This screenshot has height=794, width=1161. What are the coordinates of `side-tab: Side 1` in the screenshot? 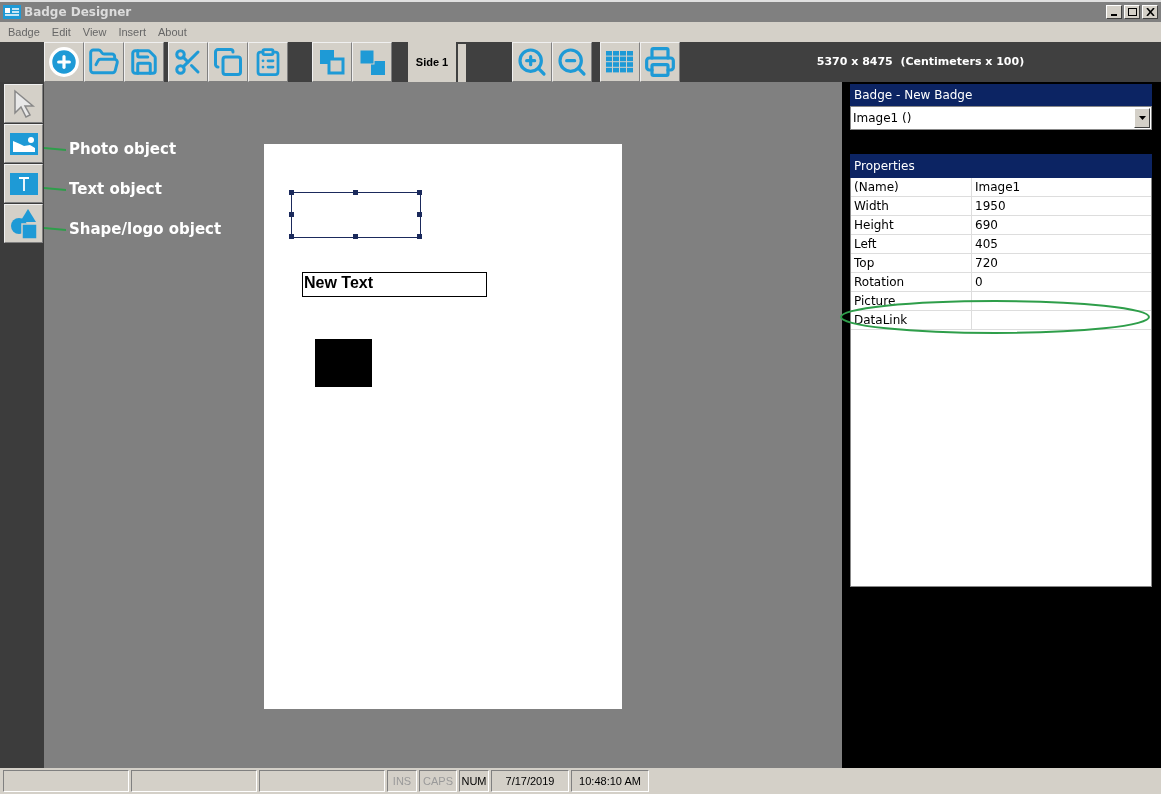 It's located at (432, 62).